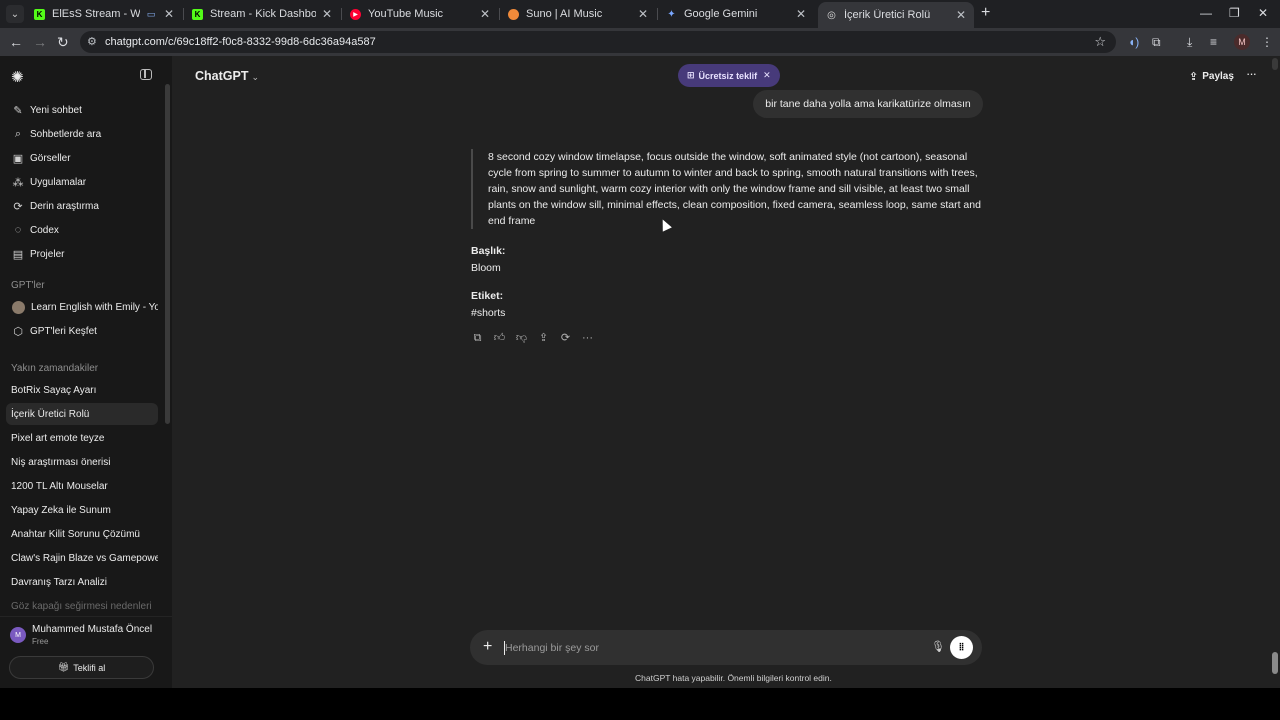 This screenshot has height=720, width=1280. What do you see at coordinates (82, 582) in the screenshot?
I see `chat-history-item: Davranış Tarzı Analizi` at bounding box center [82, 582].